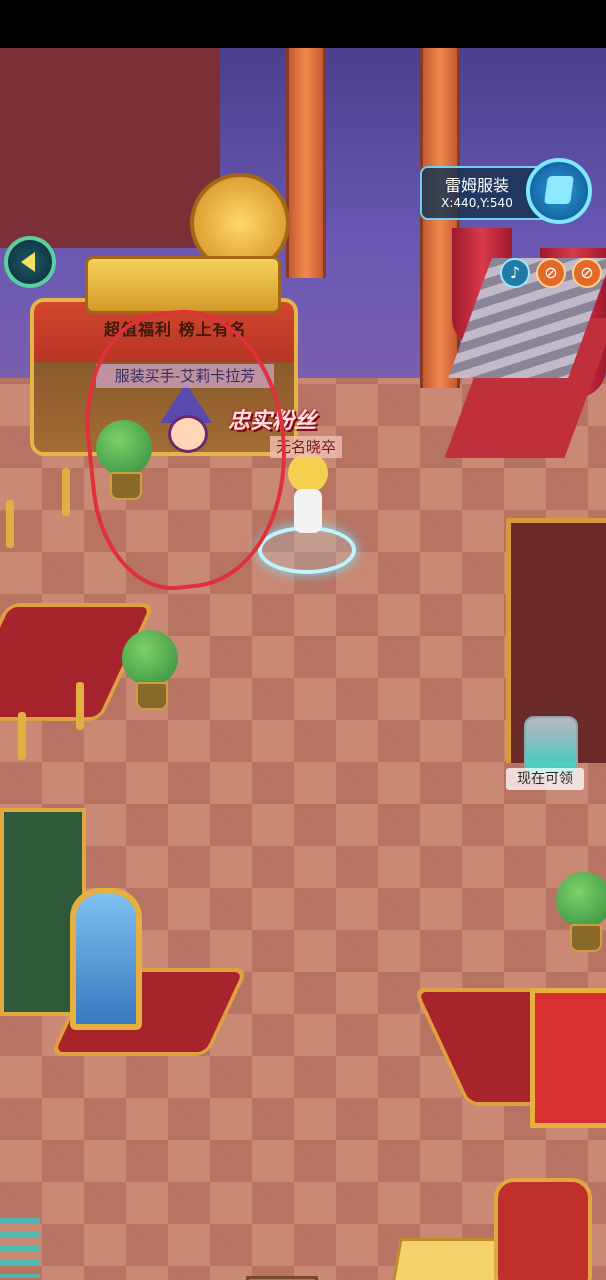 The width and height of the screenshot is (606, 1280). Describe the element at coordinates (515, 273) in the screenshot. I see `speaker-icon: ♪` at that location.